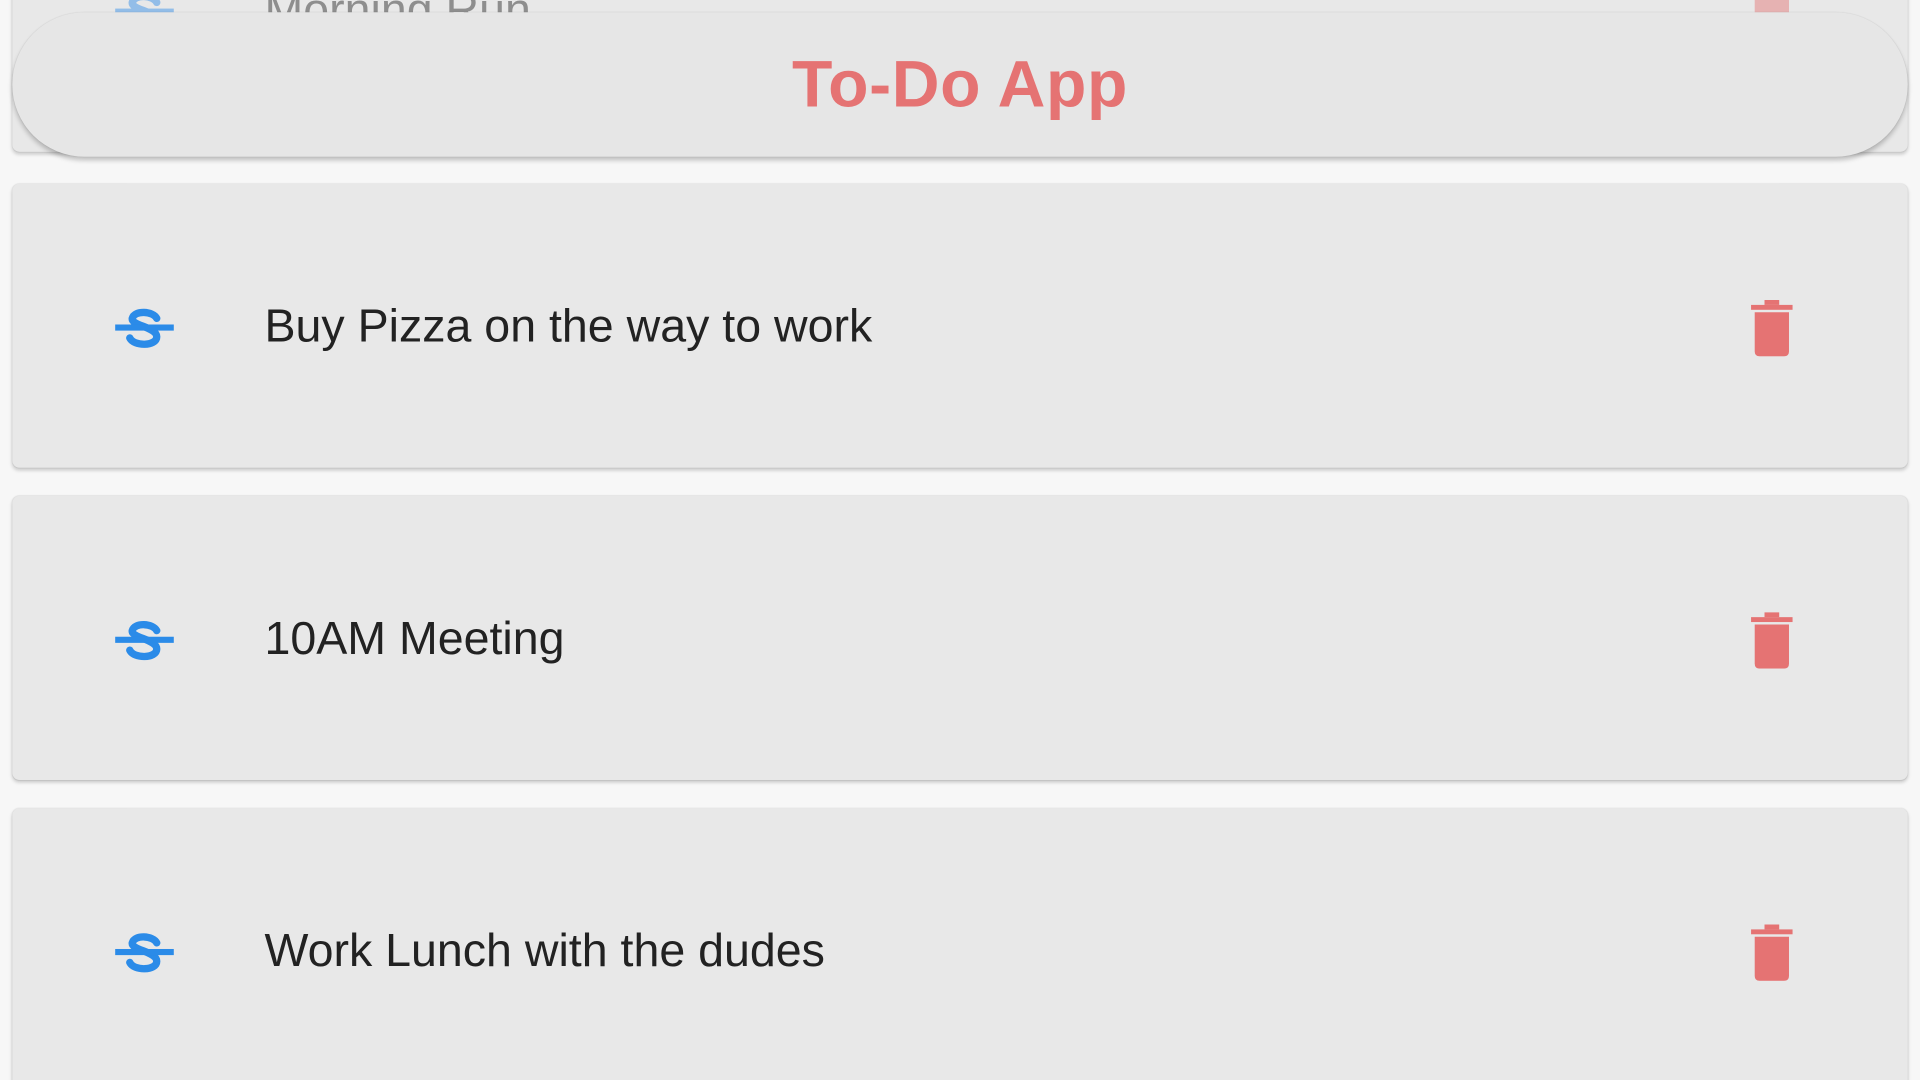 Image resolution: width=1920 pixels, height=1080 pixels. I want to click on app-bar: To-Do App, so click(960, 84).